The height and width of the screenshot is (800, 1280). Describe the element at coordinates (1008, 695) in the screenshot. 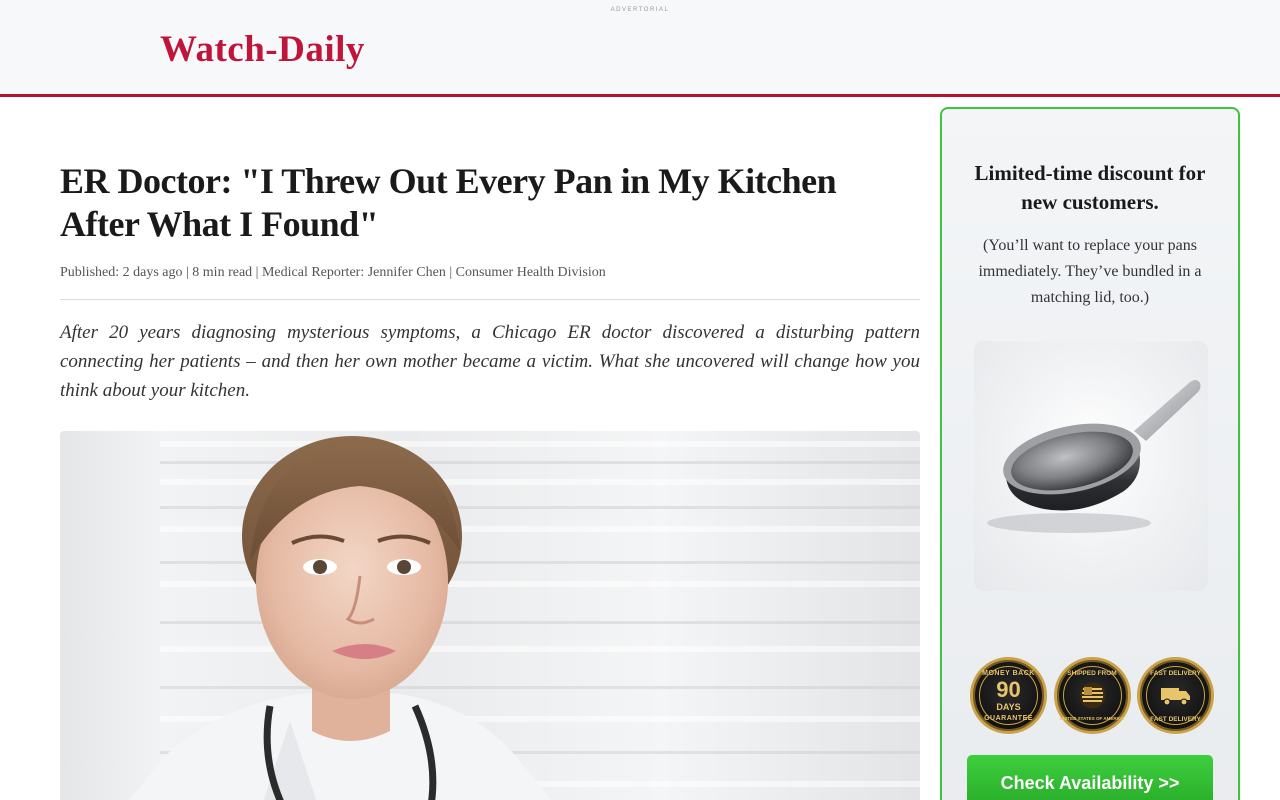

I see `money-back-badge-icon: MONEY BACK 90 DAYS GUARANTEE` at that location.